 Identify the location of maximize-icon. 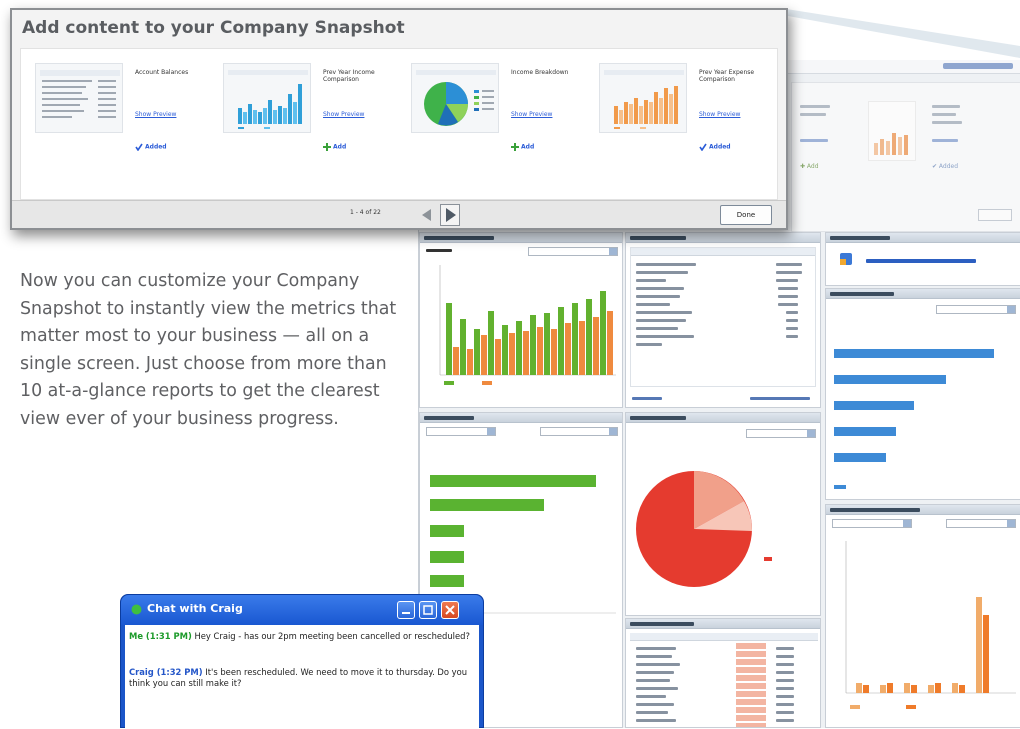
(428, 612).